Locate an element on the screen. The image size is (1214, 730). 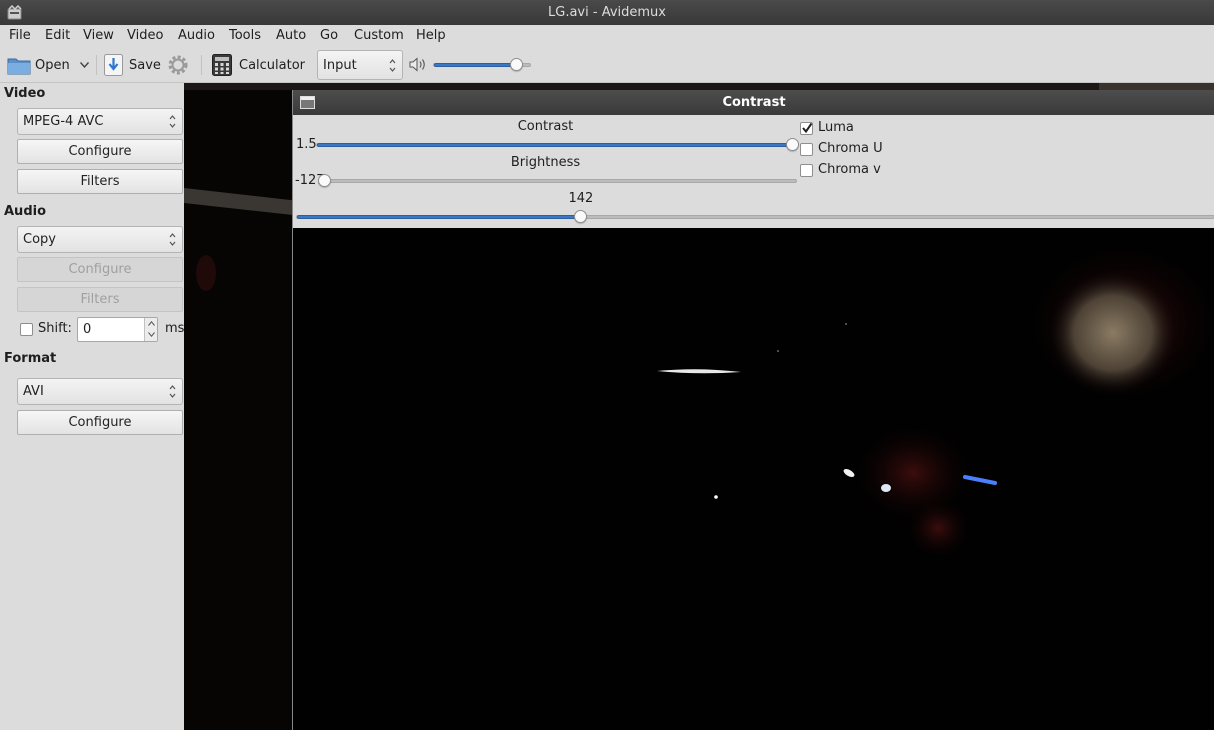
brightness-label: Brightness is located at coordinates (545, 162).